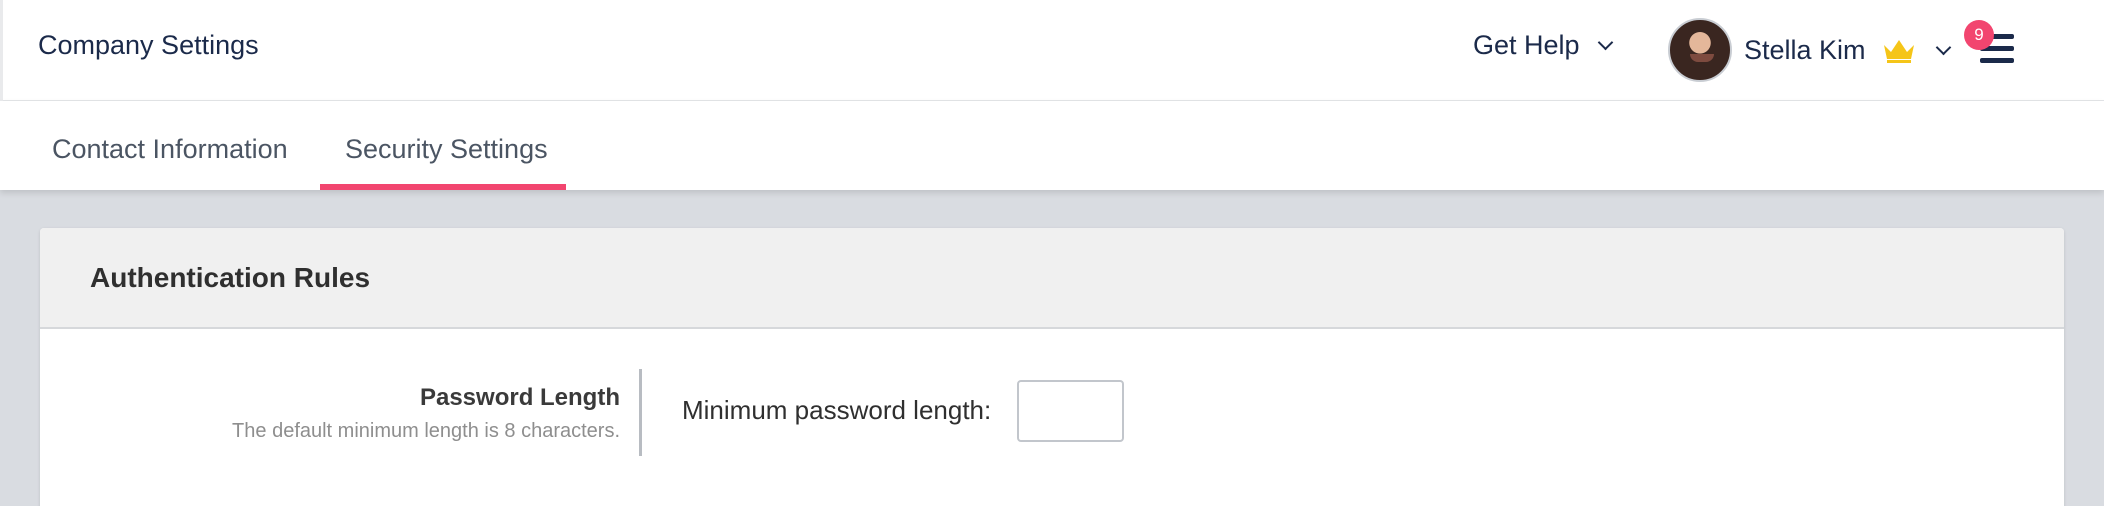  I want to click on avatar, so click(1700, 50).